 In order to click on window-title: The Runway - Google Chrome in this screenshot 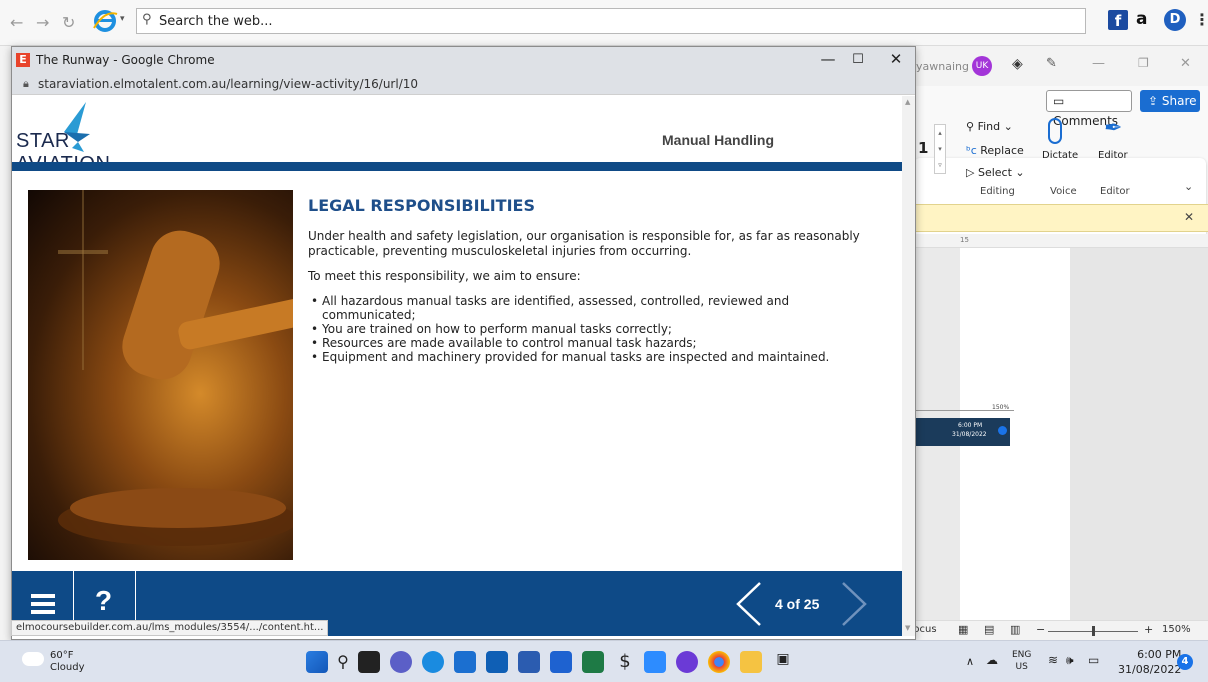, I will do `click(125, 60)`.